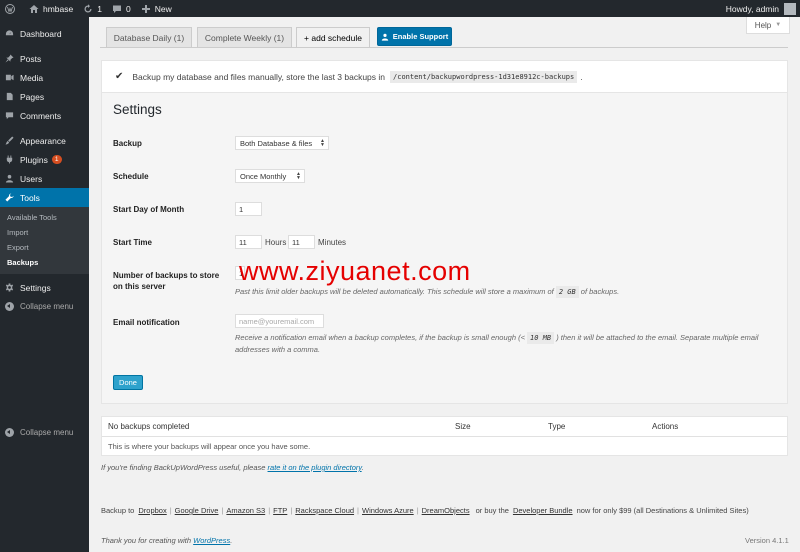 The width and height of the screenshot is (800, 552). What do you see at coordinates (763, 25) in the screenshot?
I see `help-label: Help` at bounding box center [763, 25].